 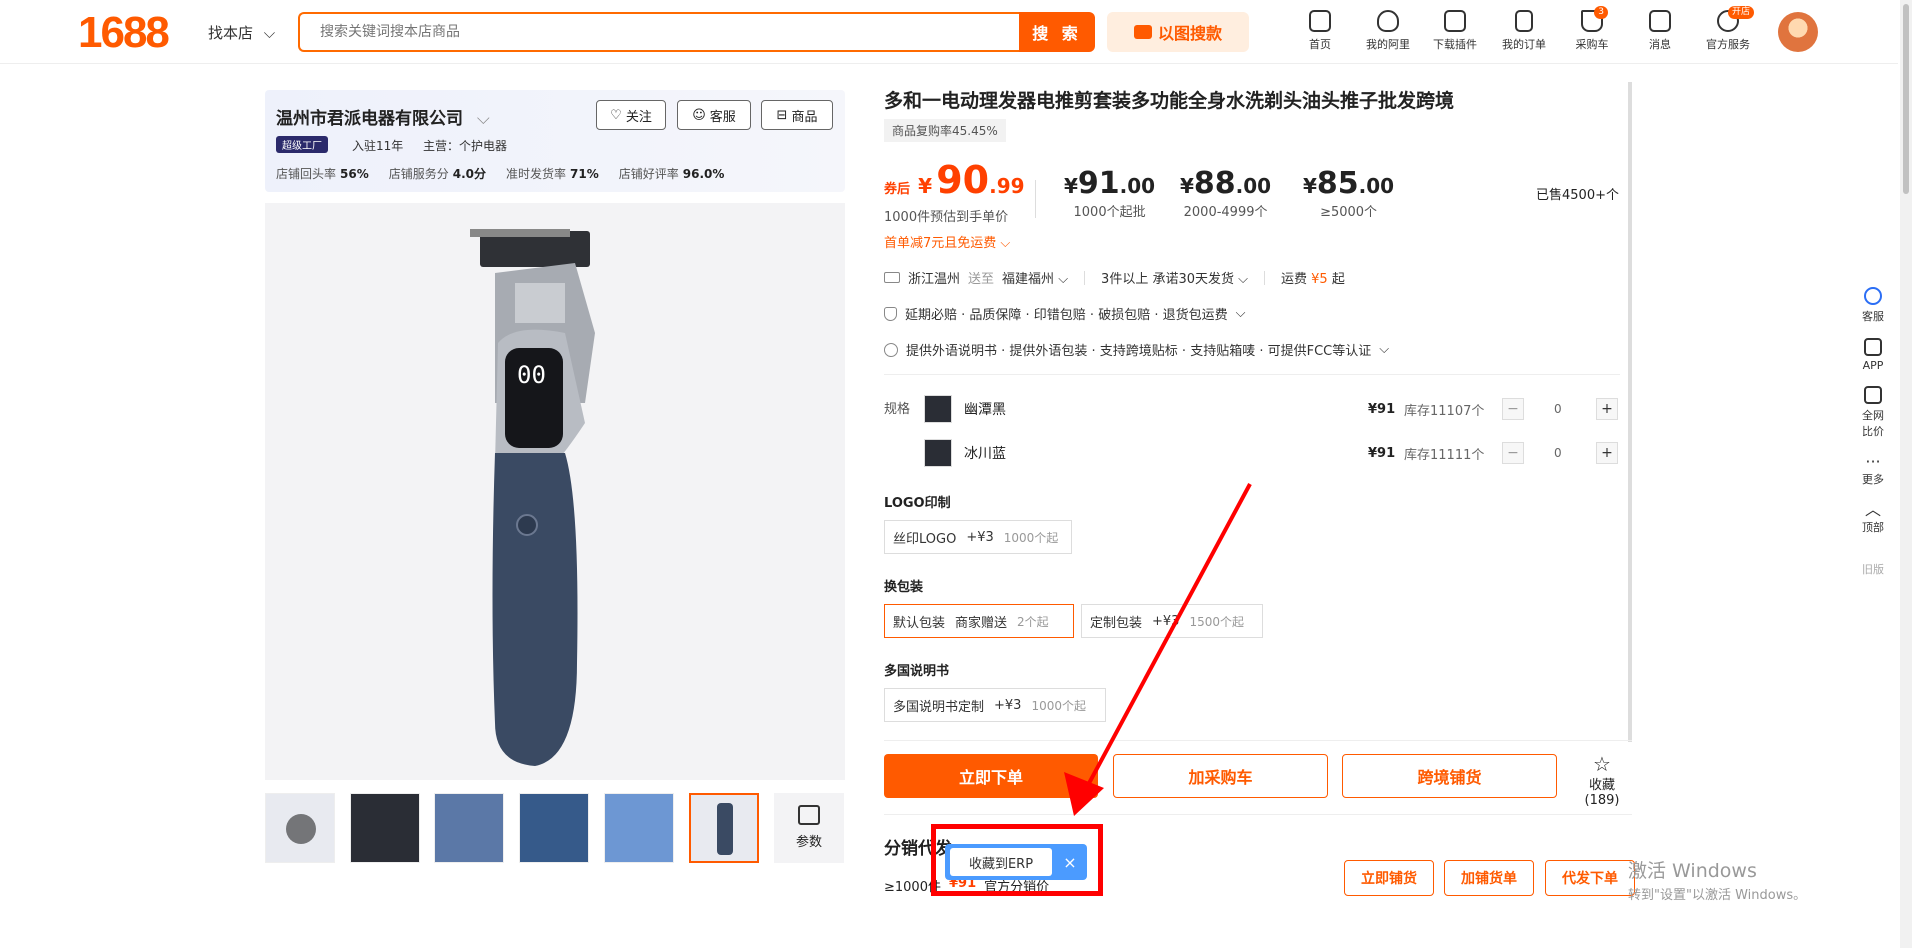 I want to click on nav-official-service: 开店 官方服务, so click(x=1728, y=29).